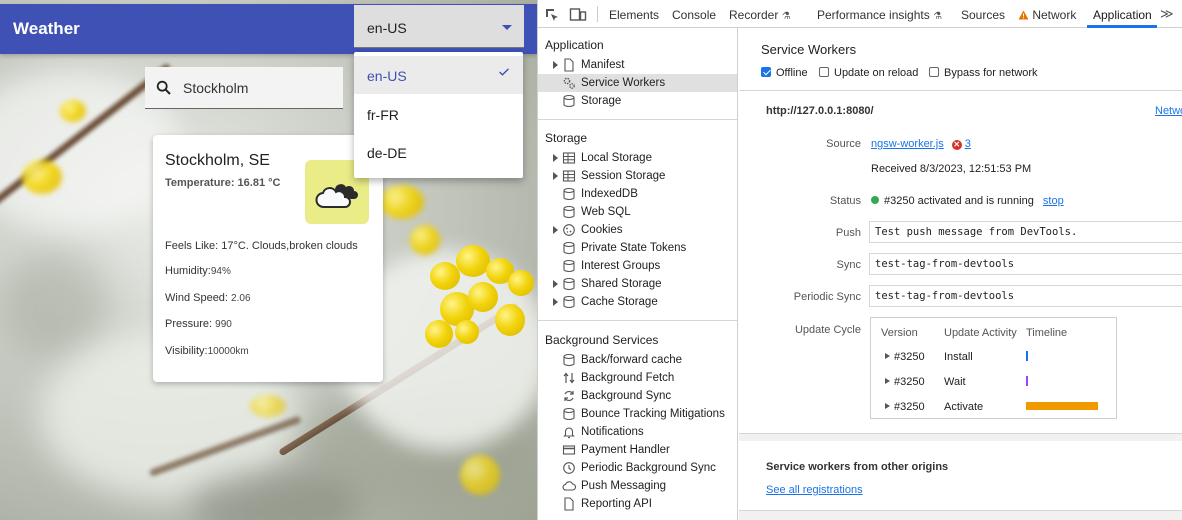 This screenshot has height=520, width=1182. I want to click on tab-application: Application, so click(1122, 15).